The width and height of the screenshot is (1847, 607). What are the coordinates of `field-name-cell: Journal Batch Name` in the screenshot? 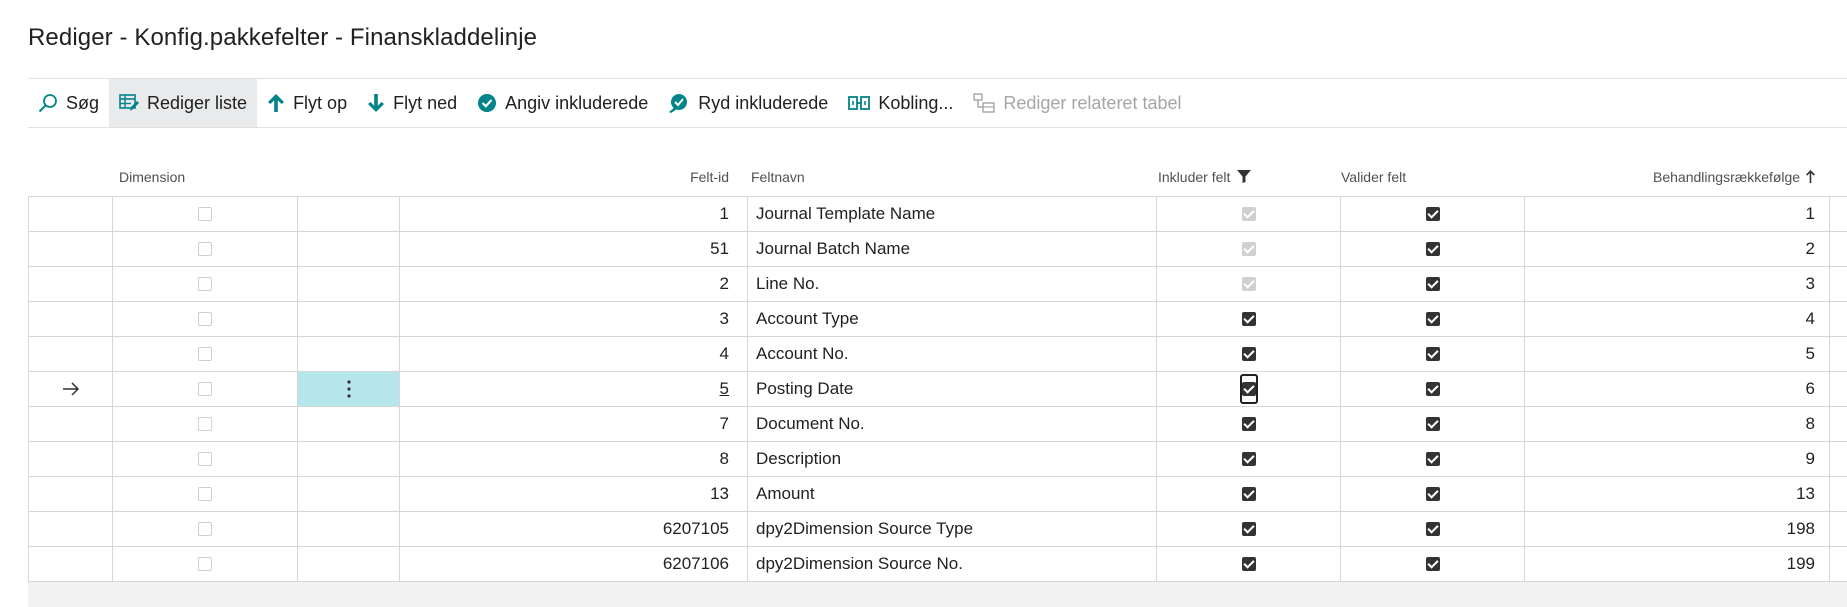 It's located at (952, 249).